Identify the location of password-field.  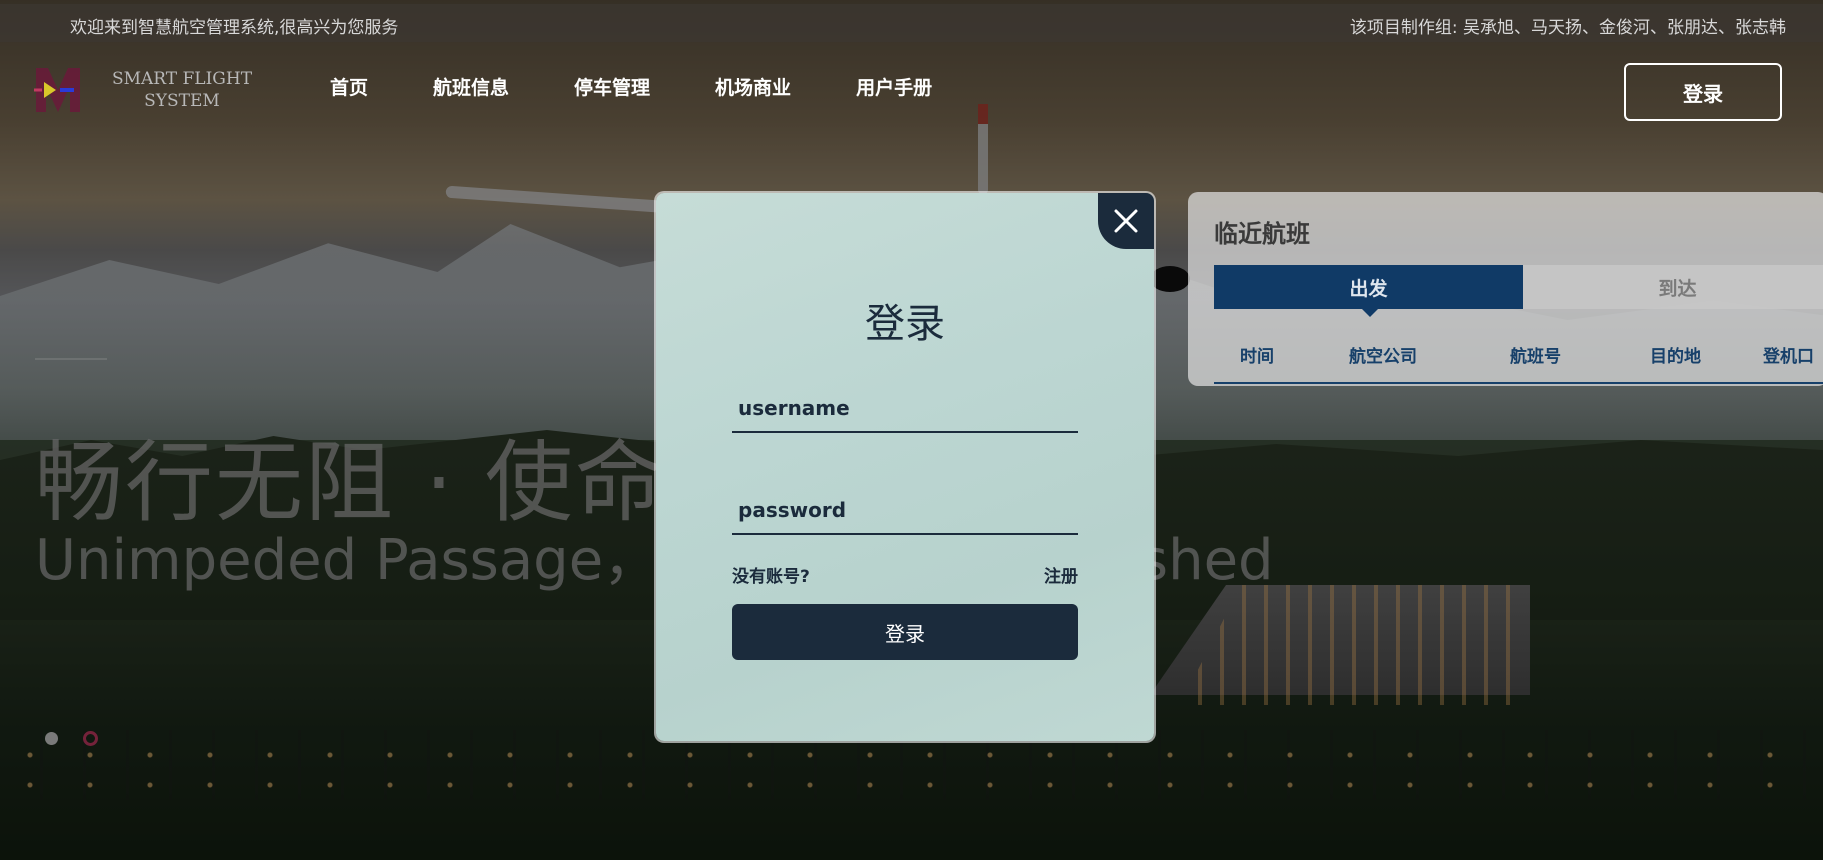
(905, 511).